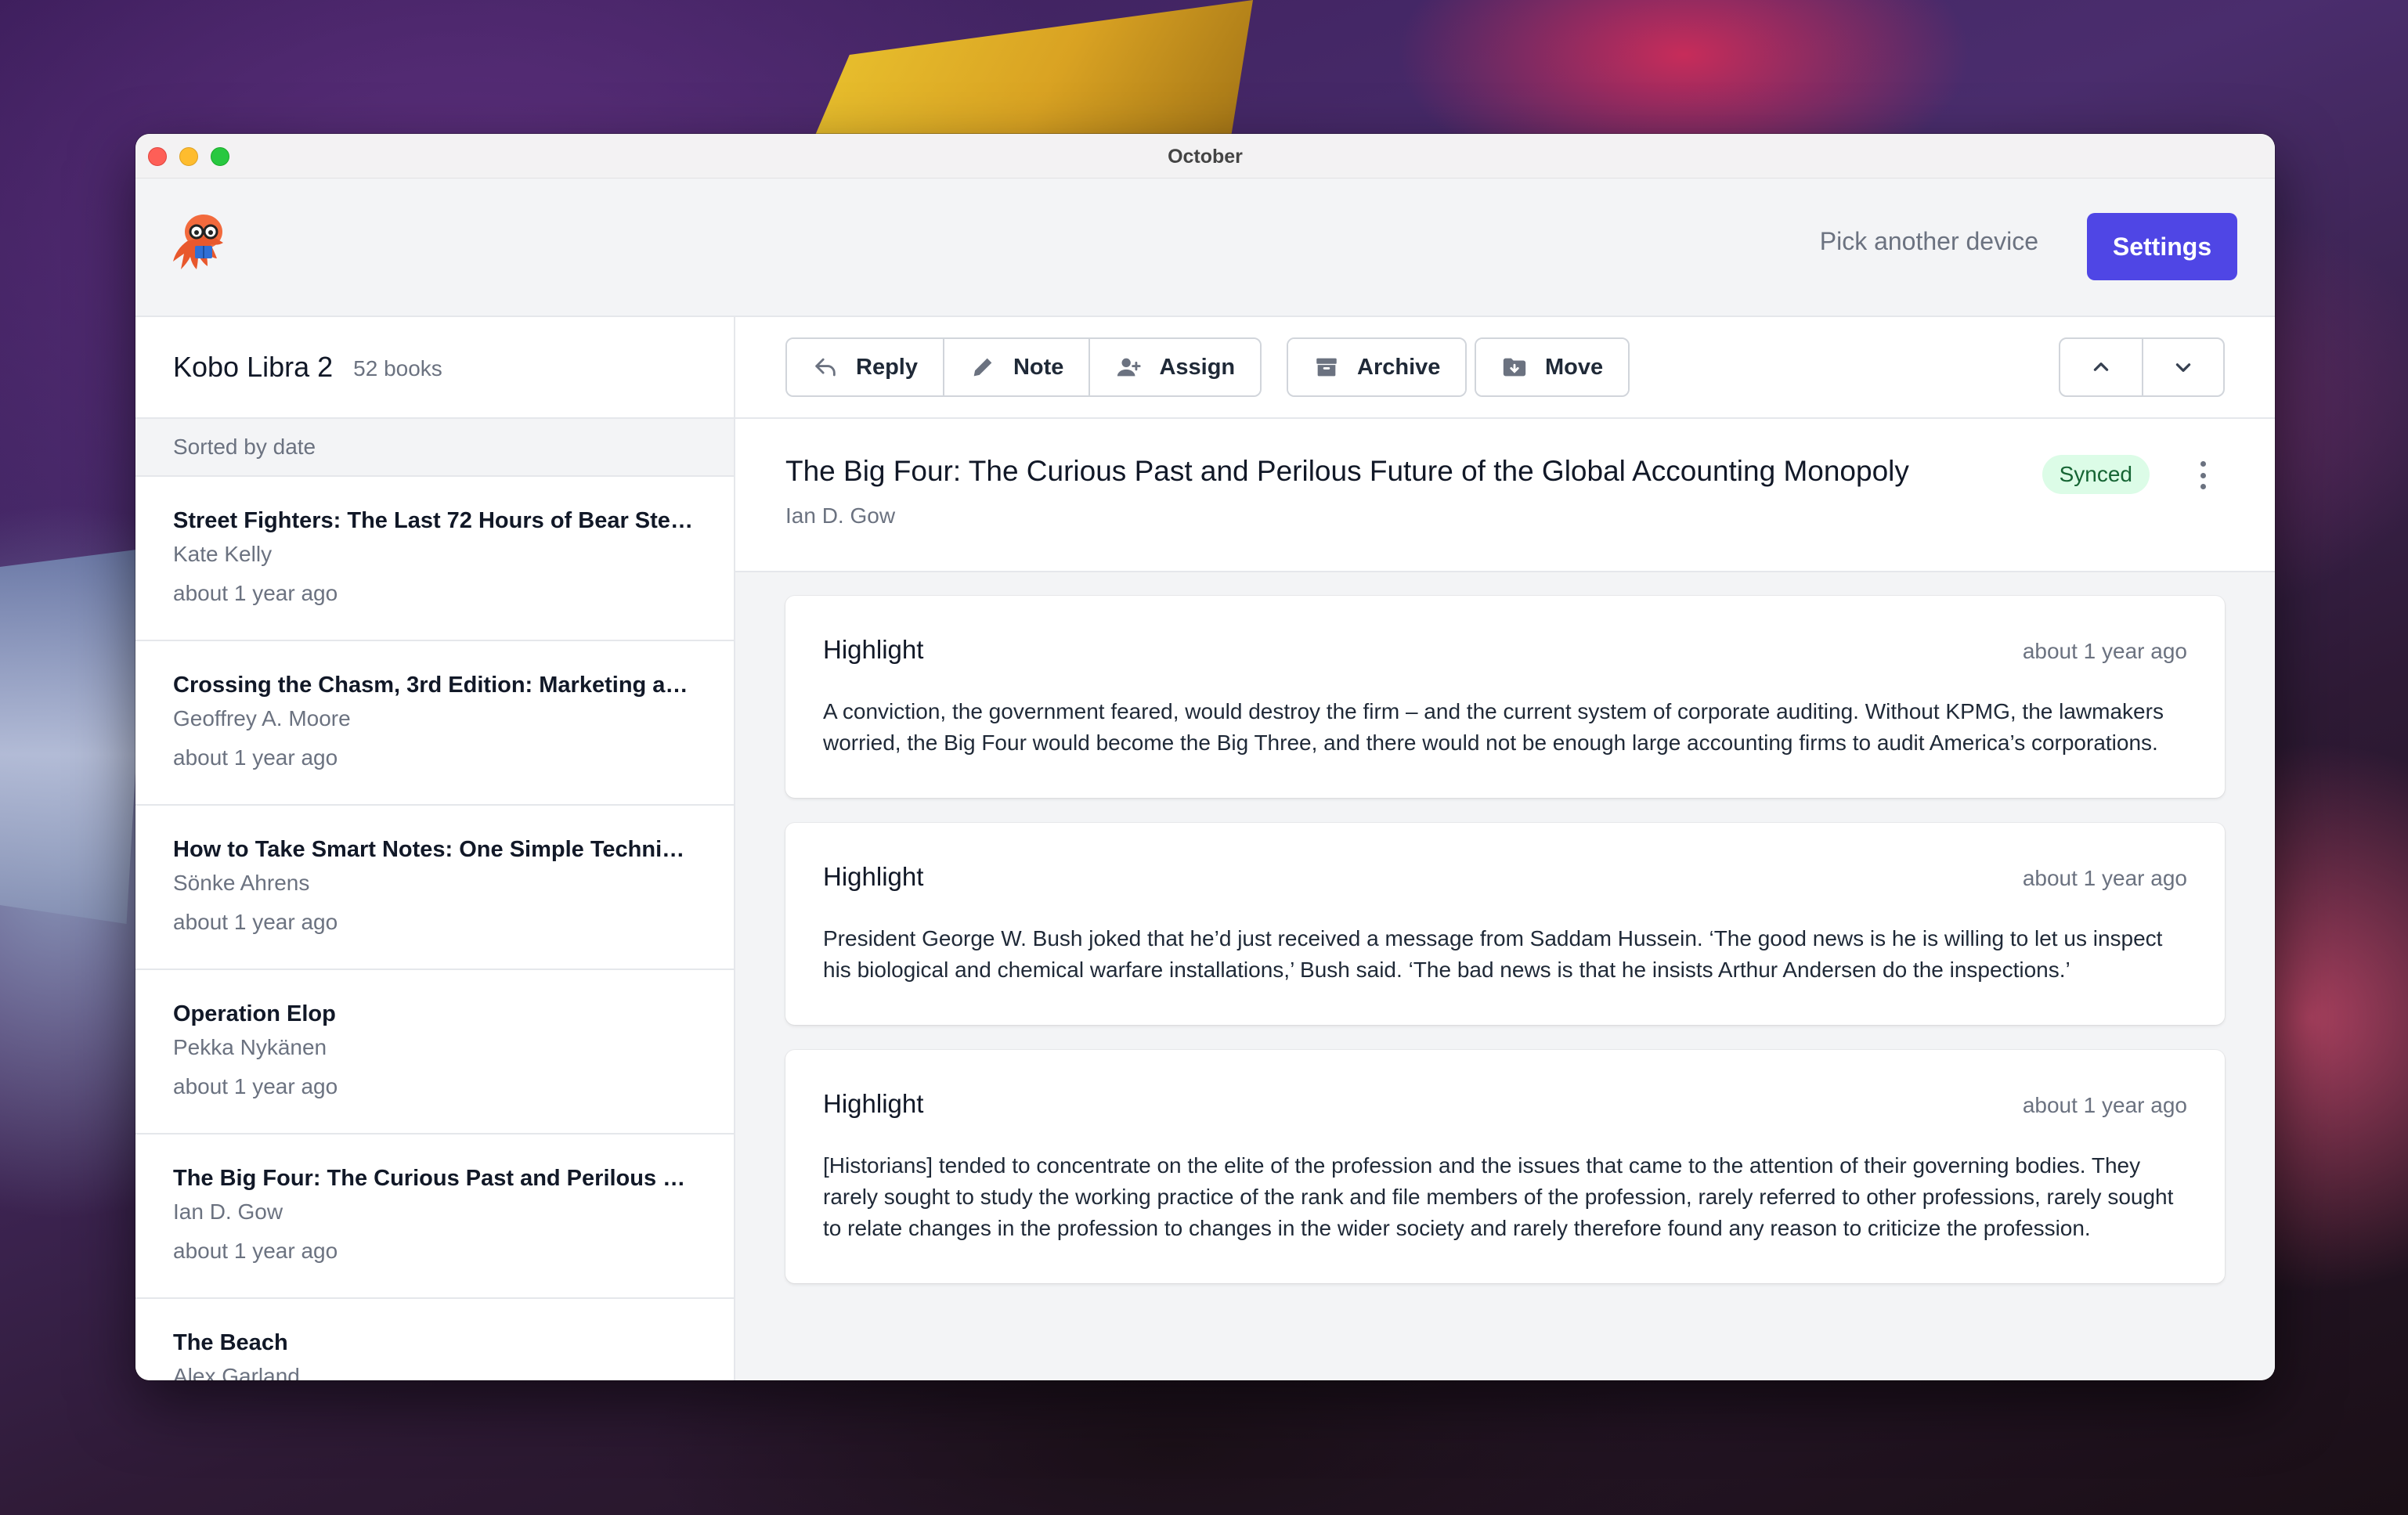  I want to click on window-title: October, so click(1206, 157).